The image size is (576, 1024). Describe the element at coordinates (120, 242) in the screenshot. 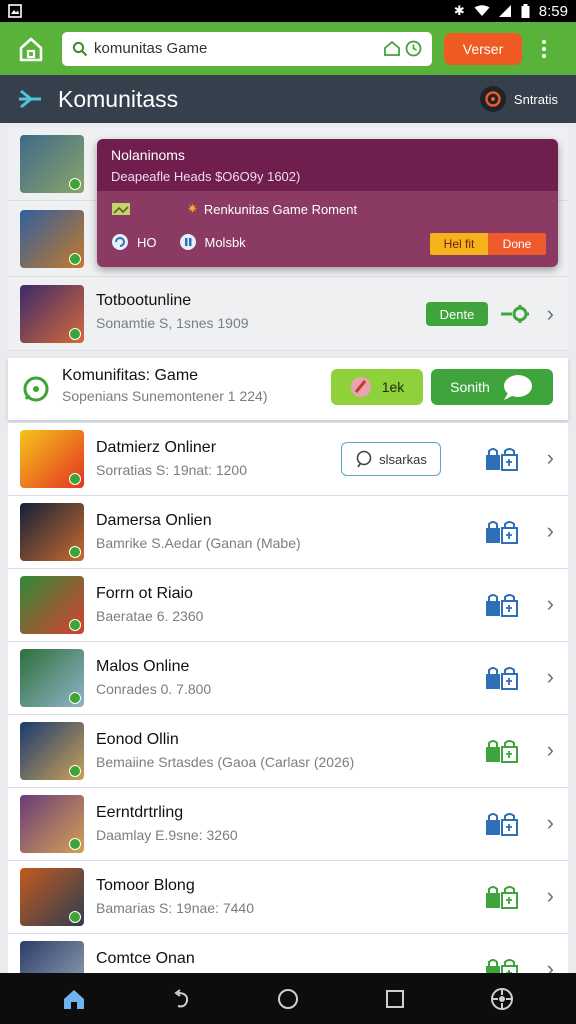

I see `sync-icon` at that location.